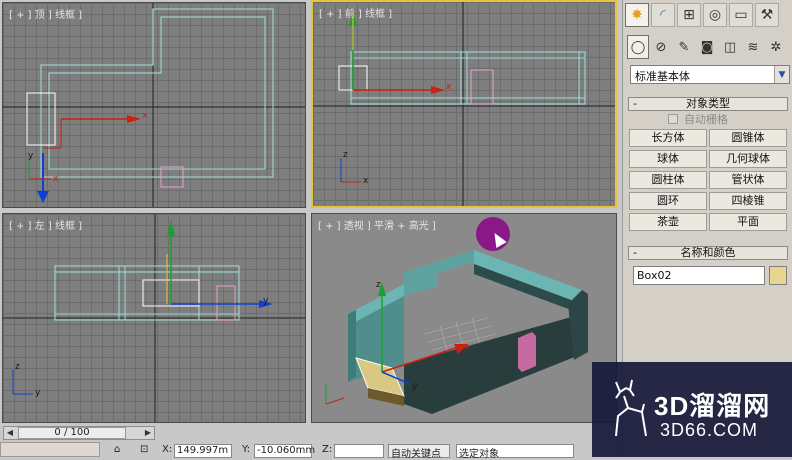  Describe the element at coordinates (748, 138) in the screenshot. I see `cone-button: 圆锥体` at that location.